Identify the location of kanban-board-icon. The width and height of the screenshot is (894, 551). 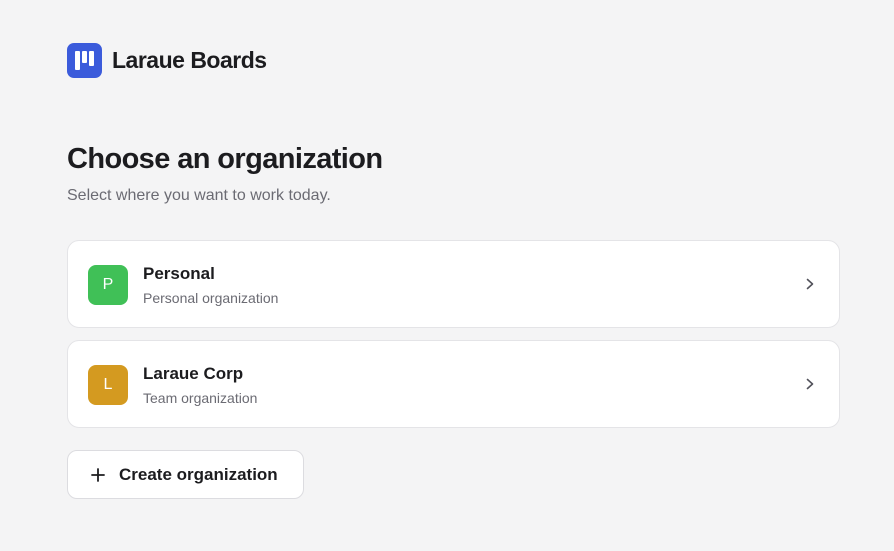
(84, 60).